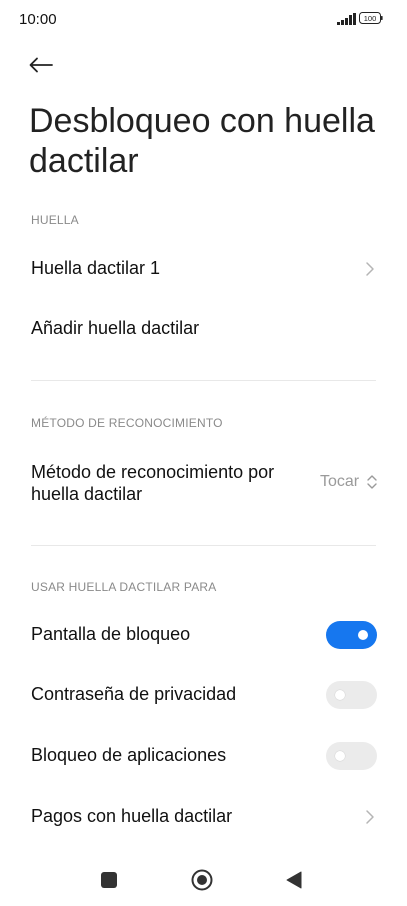 The width and height of the screenshot is (407, 906). I want to click on battery-icon: 100, so click(371, 18).